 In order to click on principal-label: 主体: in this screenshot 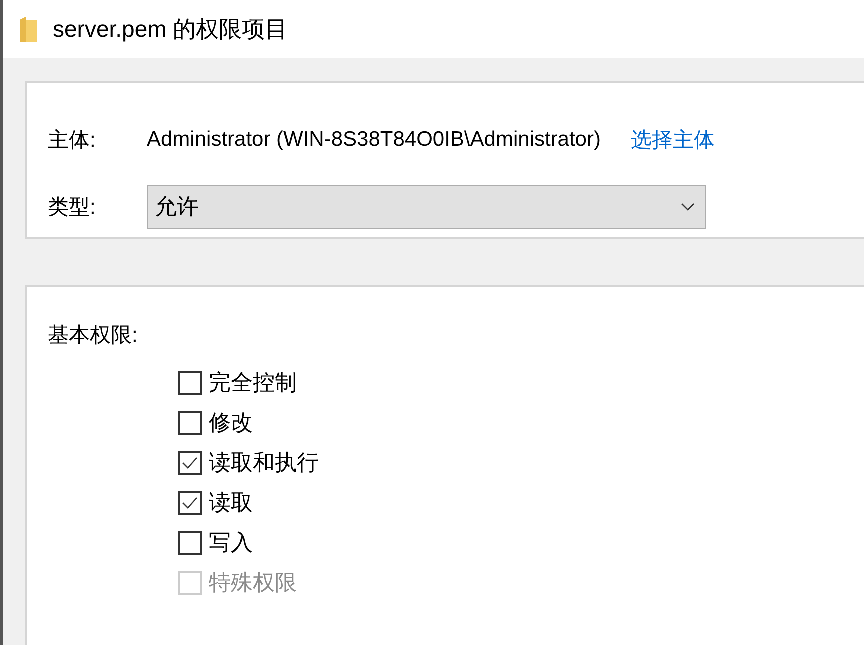, I will do `click(72, 141)`.